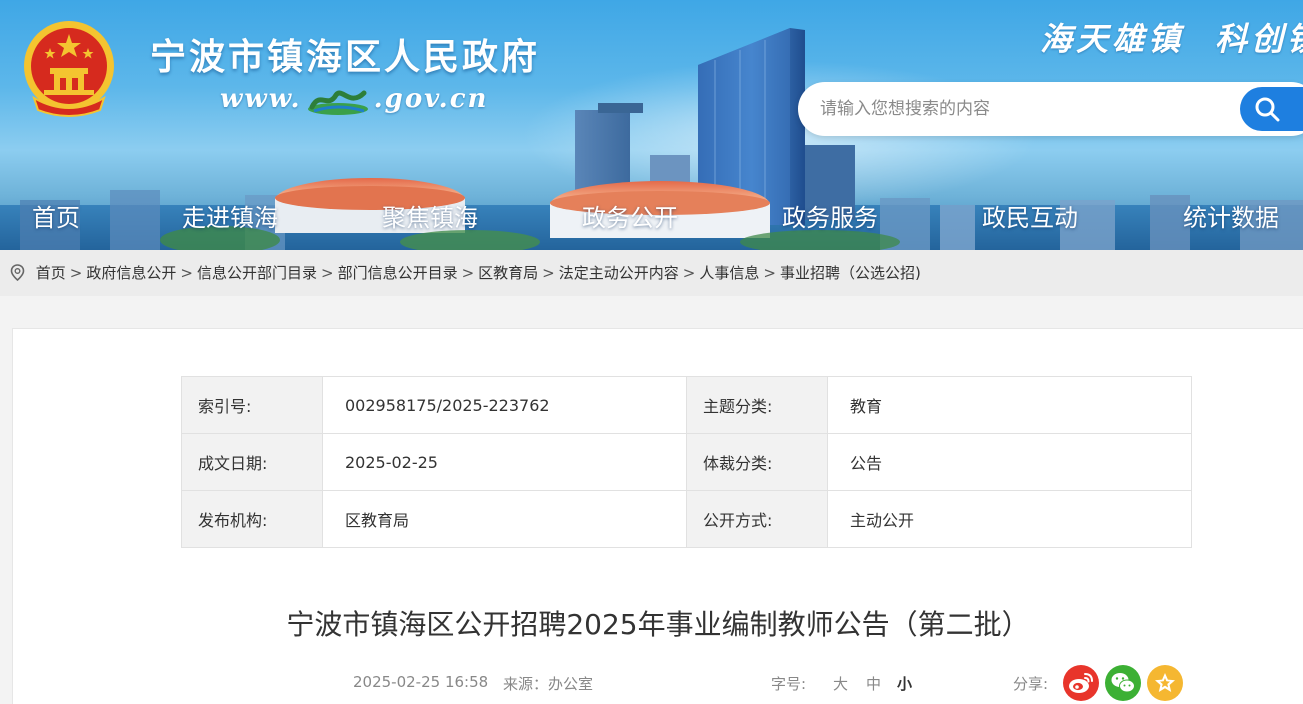 Image resolution: width=1303 pixels, height=704 pixels. What do you see at coordinates (508, 273) in the screenshot?
I see `breadcrumb-education-bureau: 区教育局` at bounding box center [508, 273].